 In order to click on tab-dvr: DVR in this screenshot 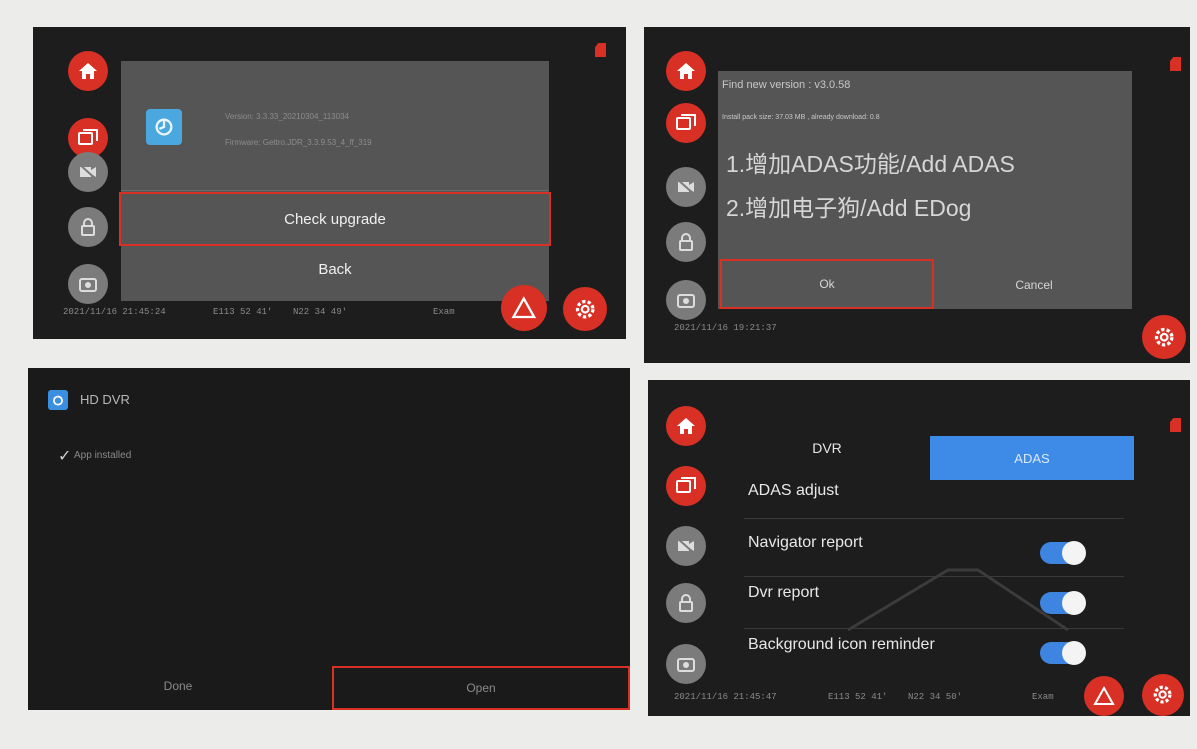, I will do `click(827, 448)`.